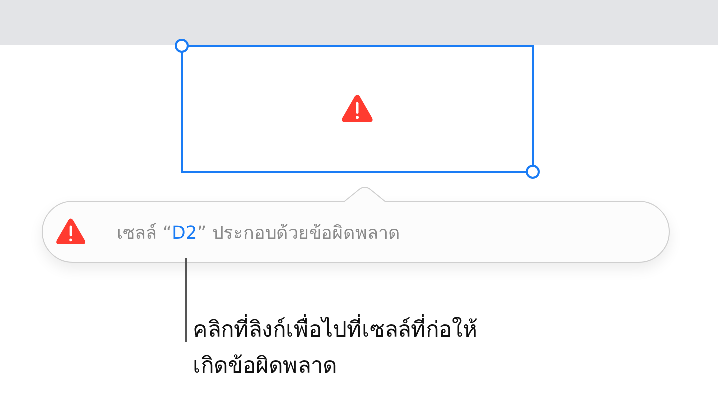 This screenshot has width=718, height=403. Describe the element at coordinates (185, 233) in the screenshot. I see `cell-link: D2` at that location.